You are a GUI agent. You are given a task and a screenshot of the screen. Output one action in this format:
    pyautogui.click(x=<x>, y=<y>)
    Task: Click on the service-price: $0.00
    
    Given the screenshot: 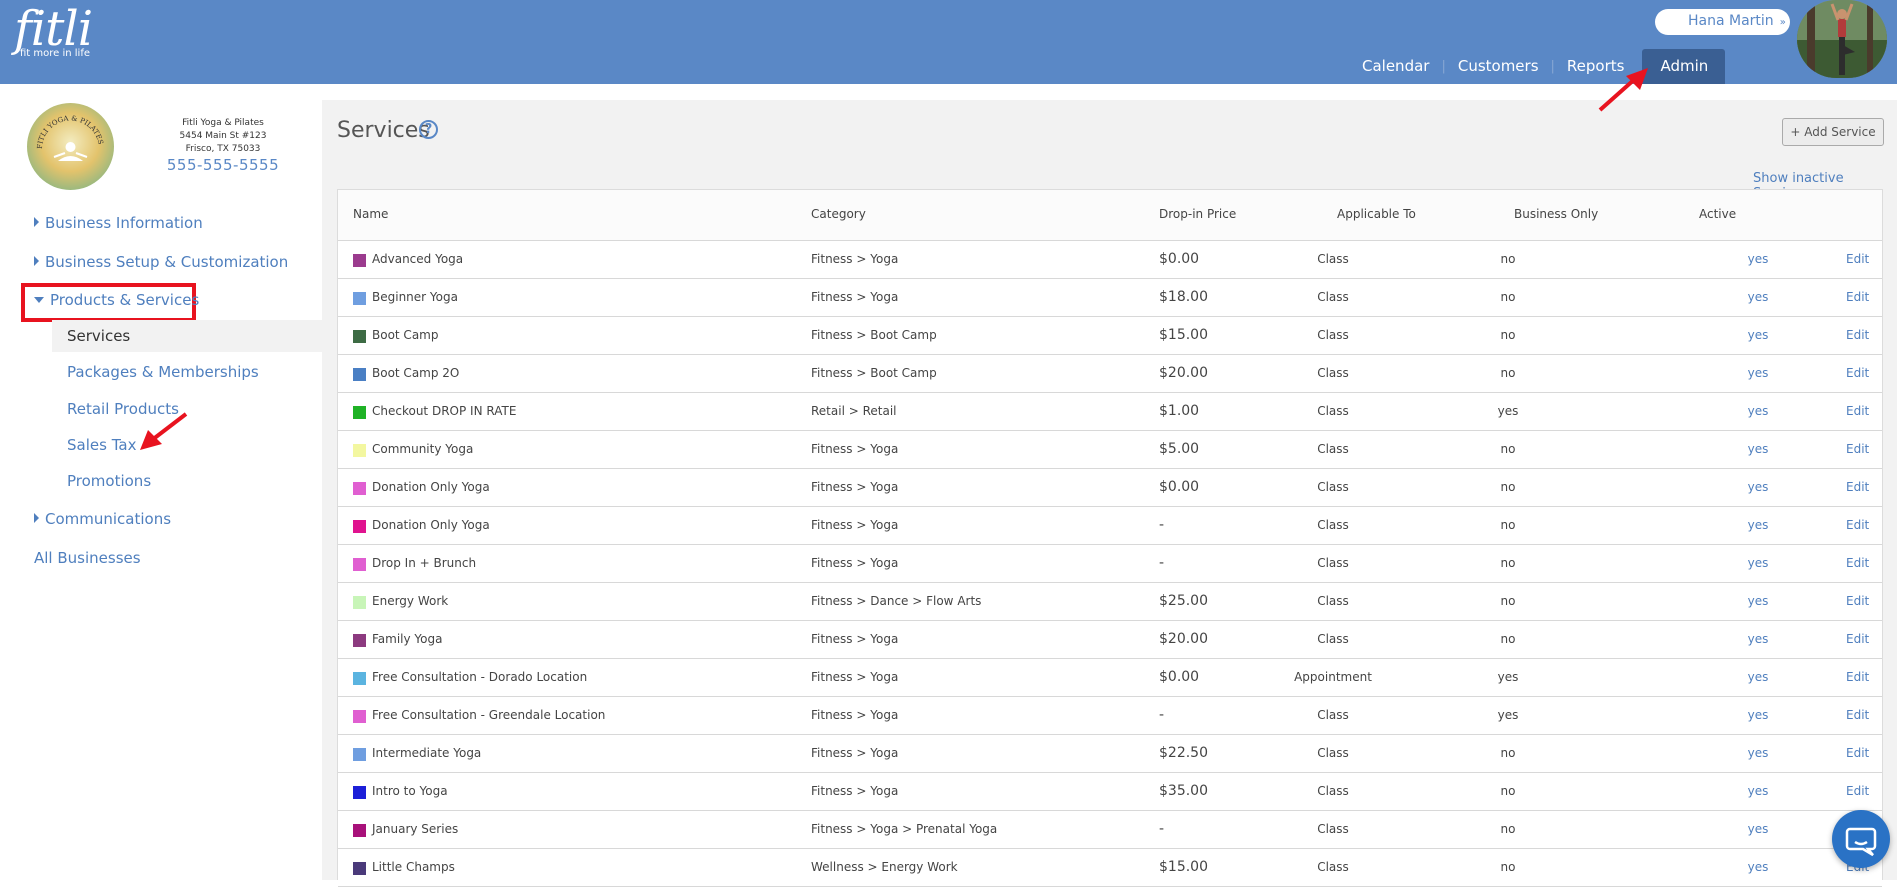 What is the action you would take?
    pyautogui.click(x=1179, y=259)
    